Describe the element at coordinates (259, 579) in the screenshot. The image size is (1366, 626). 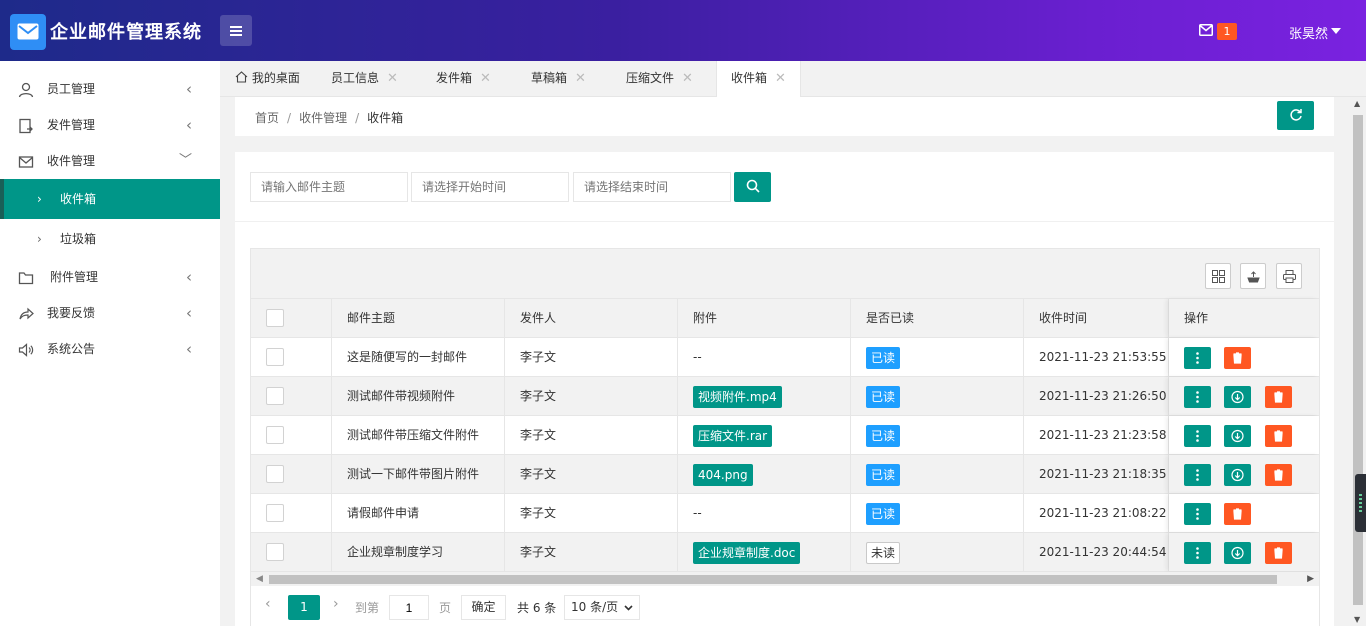
I see `scroll-left-arrow-icon: ◀` at that location.